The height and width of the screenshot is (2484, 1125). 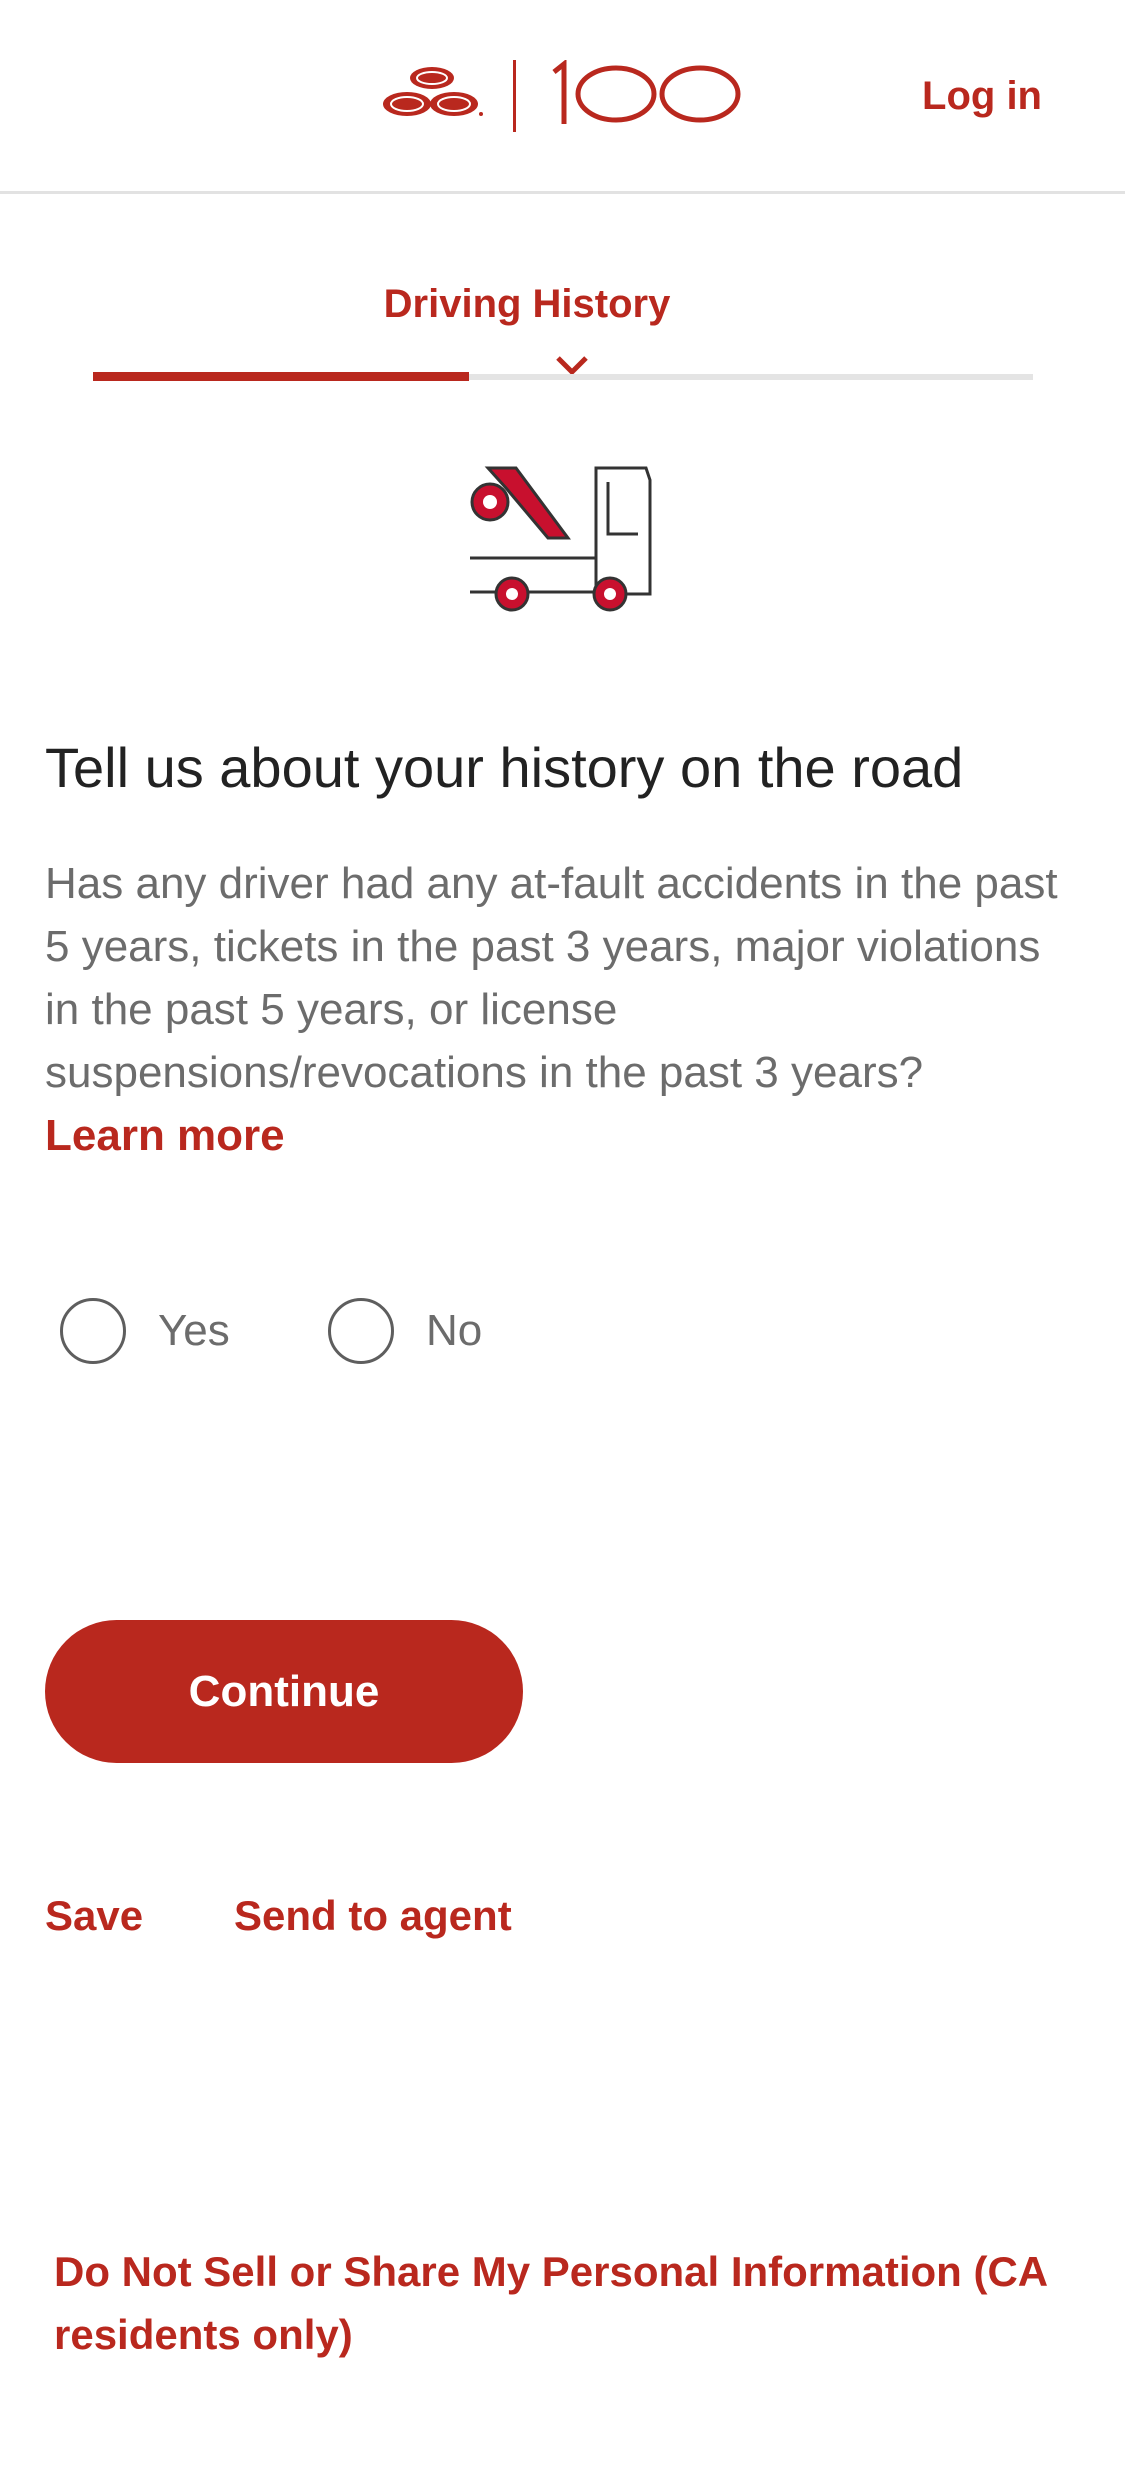 What do you see at coordinates (405, 1331) in the screenshot?
I see `radio-no: No` at bounding box center [405, 1331].